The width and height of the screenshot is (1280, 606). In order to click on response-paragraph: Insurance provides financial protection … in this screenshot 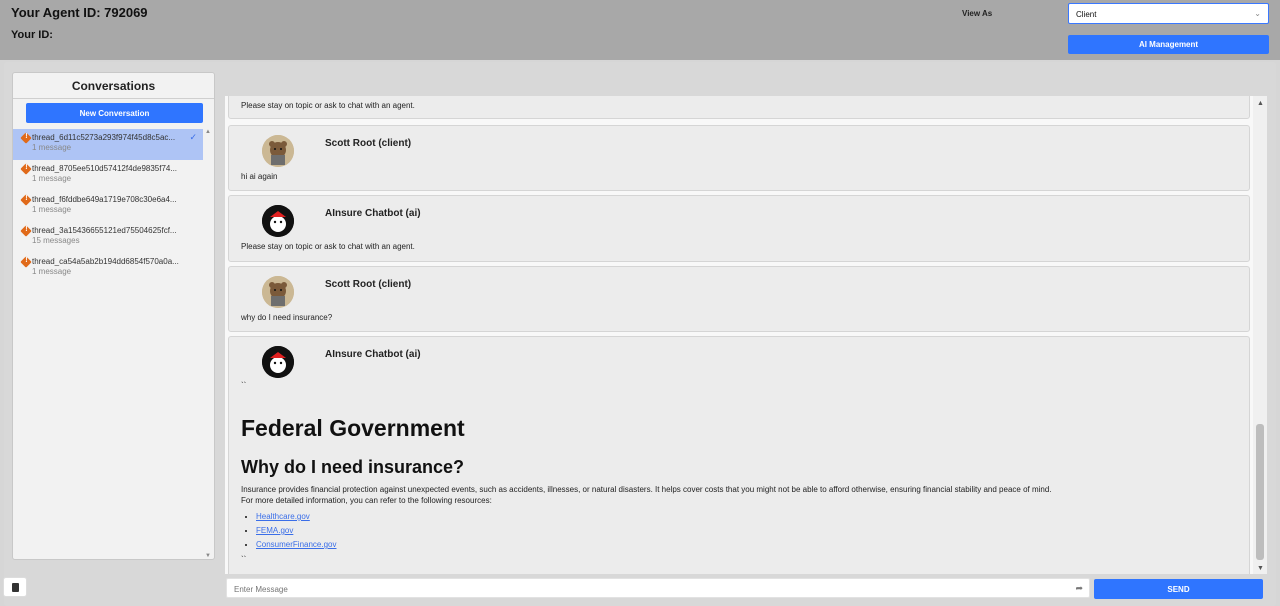, I will do `click(646, 489)`.